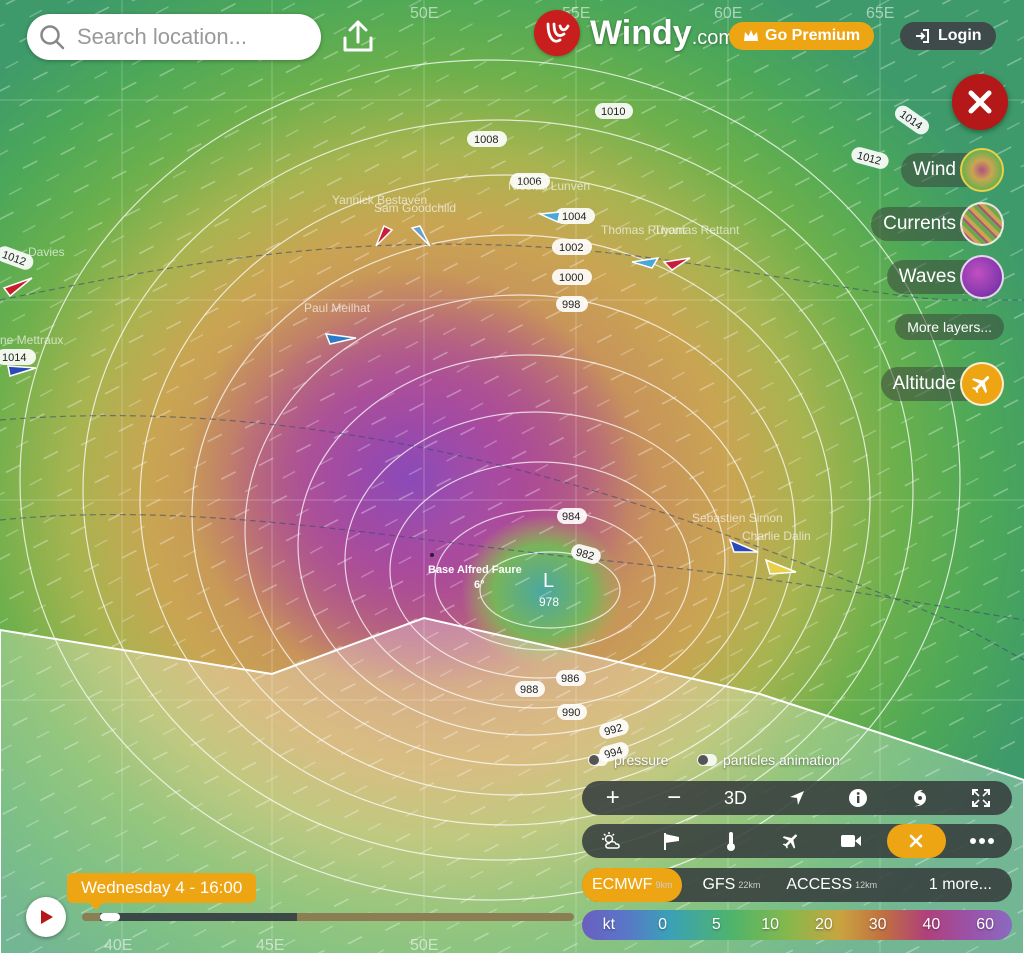  I want to click on model-name: ACCESS, so click(819, 884).